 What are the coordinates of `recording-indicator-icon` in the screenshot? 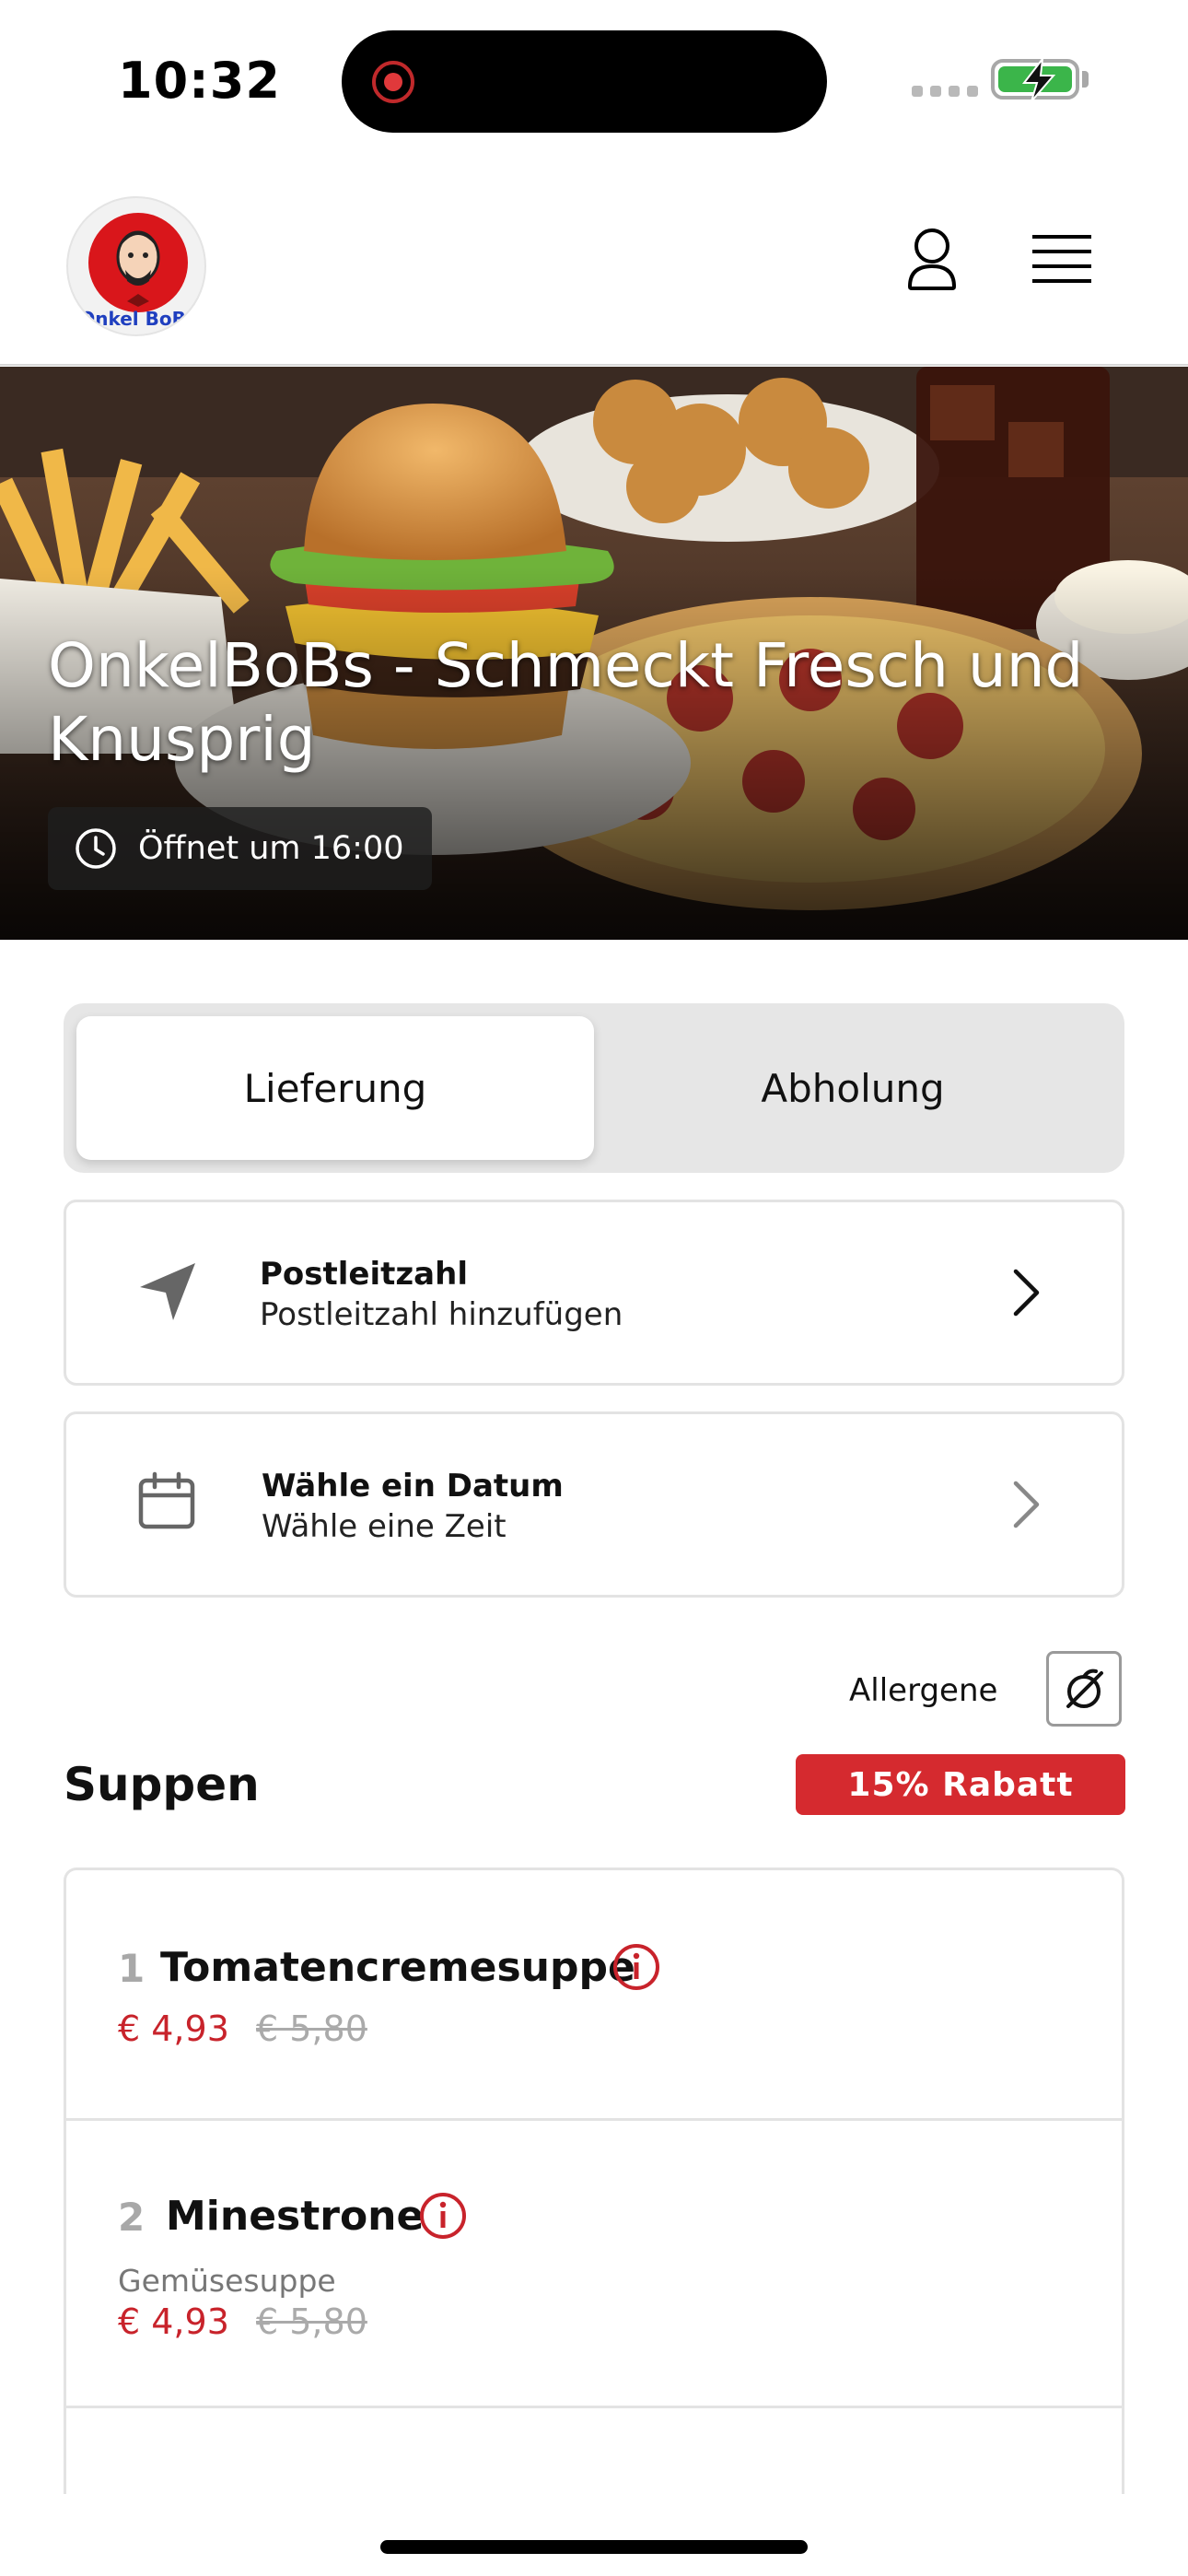 It's located at (393, 82).